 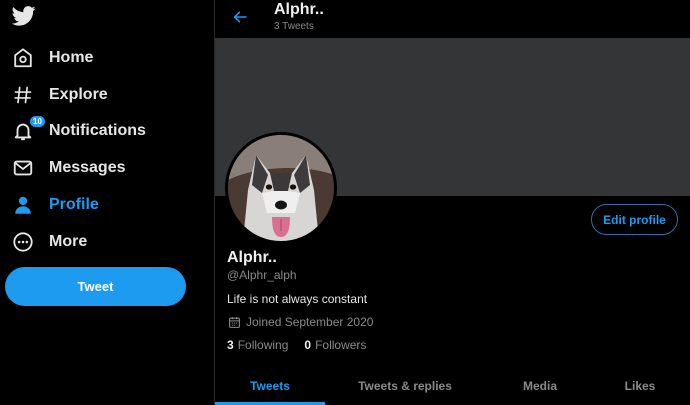 I want to click on follow-stats: 3 Following 0 Followers, so click(x=304, y=345).